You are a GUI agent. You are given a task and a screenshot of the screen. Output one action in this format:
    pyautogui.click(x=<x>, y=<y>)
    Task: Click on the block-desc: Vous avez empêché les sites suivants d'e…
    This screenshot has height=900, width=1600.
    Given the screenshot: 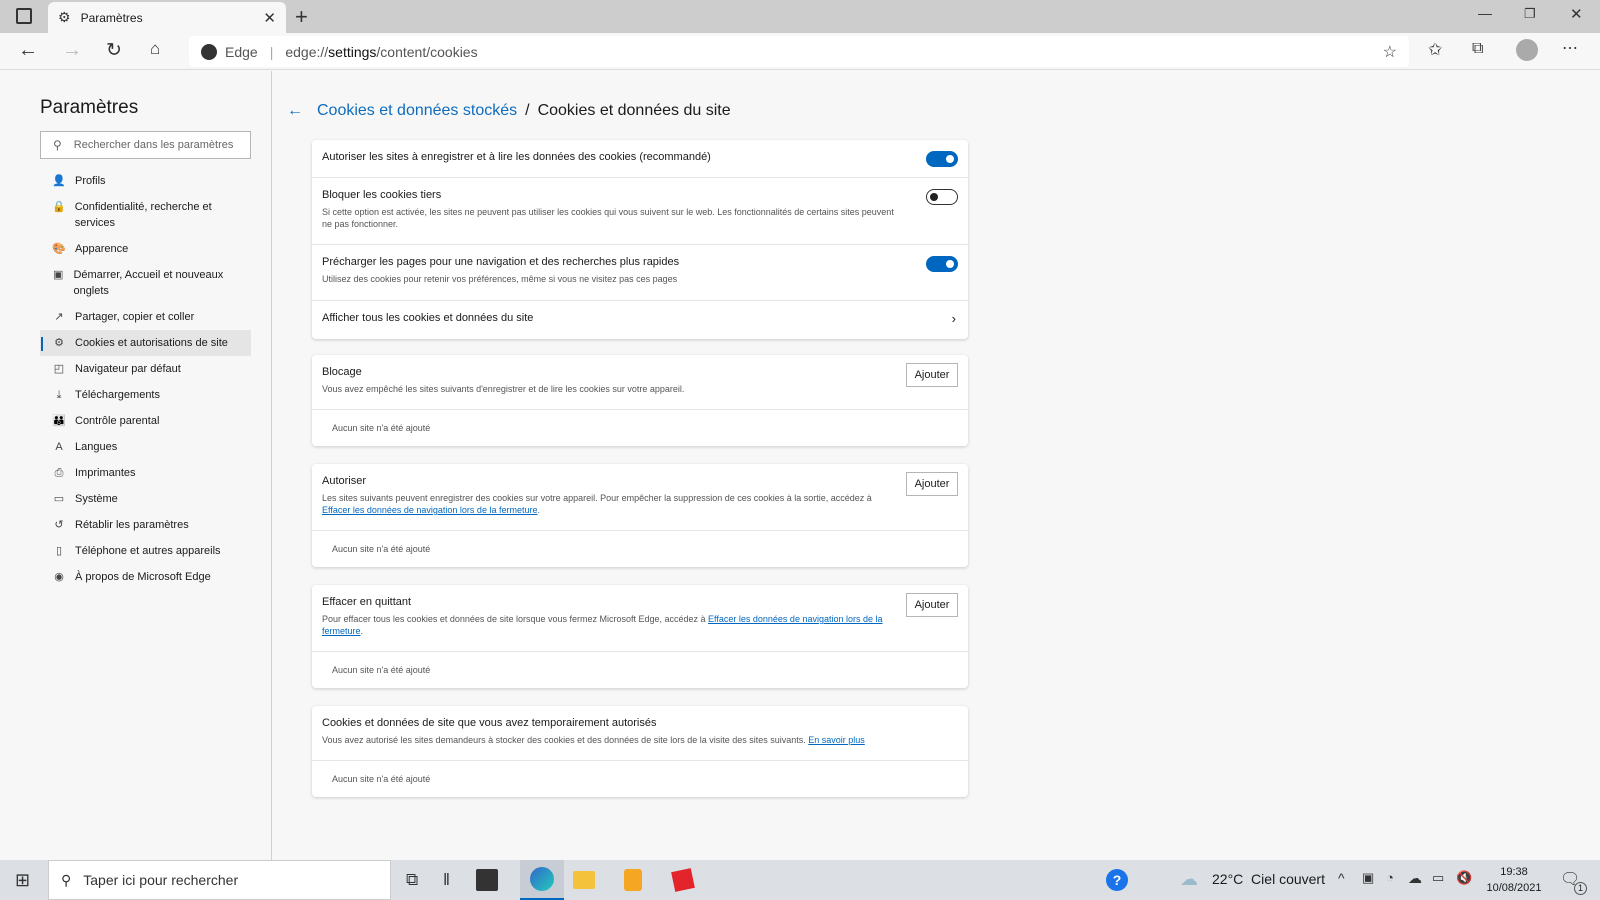 What is the action you would take?
    pyautogui.click(x=503, y=389)
    